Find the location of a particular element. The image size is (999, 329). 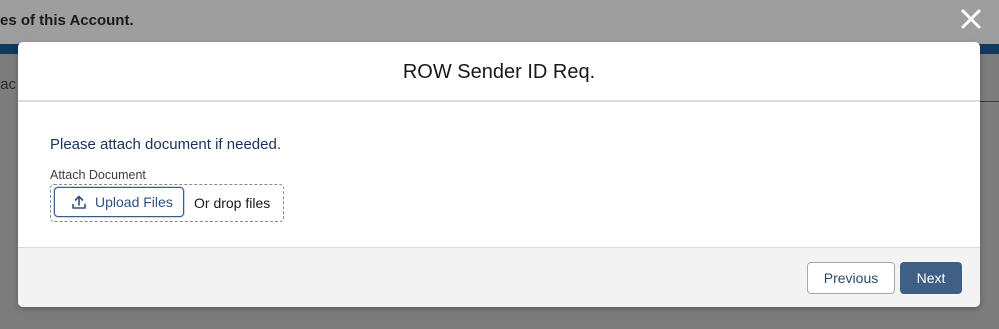

background-banner-text: es of this Account. is located at coordinates (67, 20).